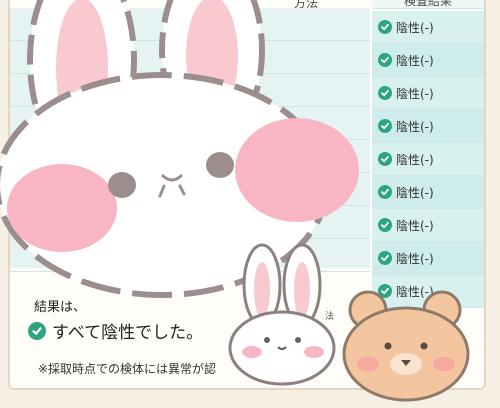 The width and height of the screenshot is (500, 408). I want to click on results-header: 検査結果, so click(428, 4).